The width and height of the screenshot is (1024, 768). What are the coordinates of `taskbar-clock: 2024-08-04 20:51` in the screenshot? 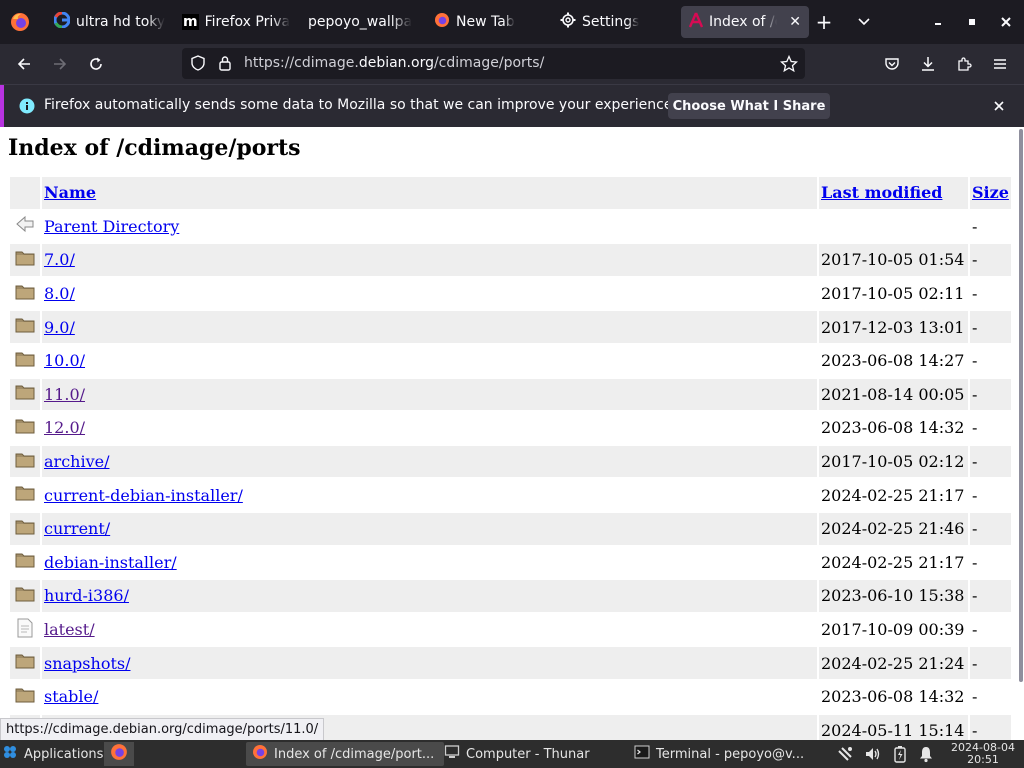 It's located at (983, 754).